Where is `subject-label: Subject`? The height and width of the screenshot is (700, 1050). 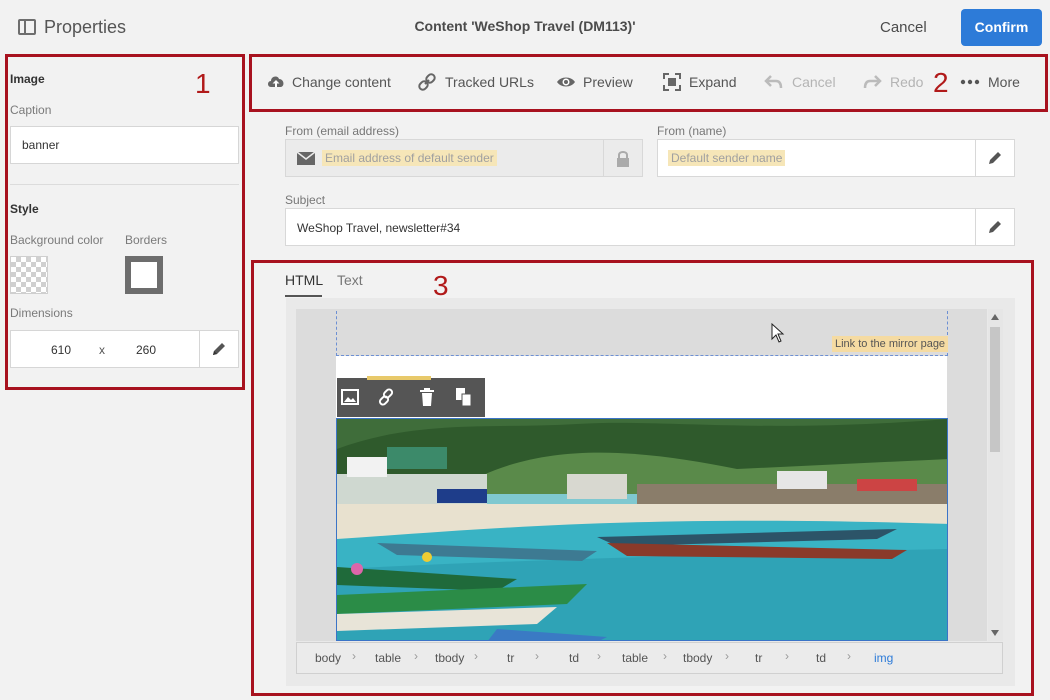
subject-label: Subject is located at coordinates (305, 200).